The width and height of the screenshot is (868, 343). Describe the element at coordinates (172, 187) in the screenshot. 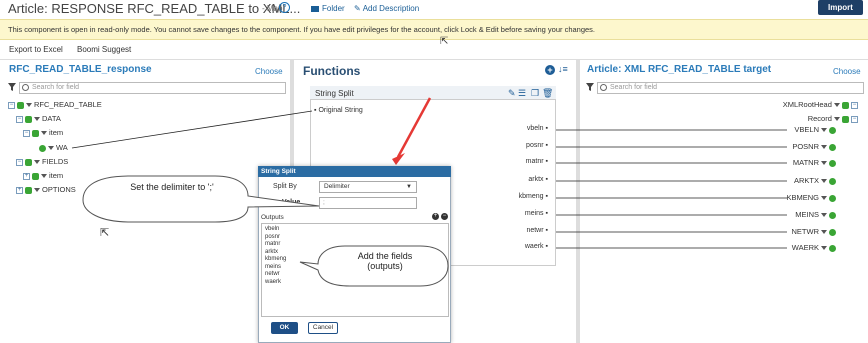

I see `callout-delimiter-text: Set the delimiter to ';'` at that location.